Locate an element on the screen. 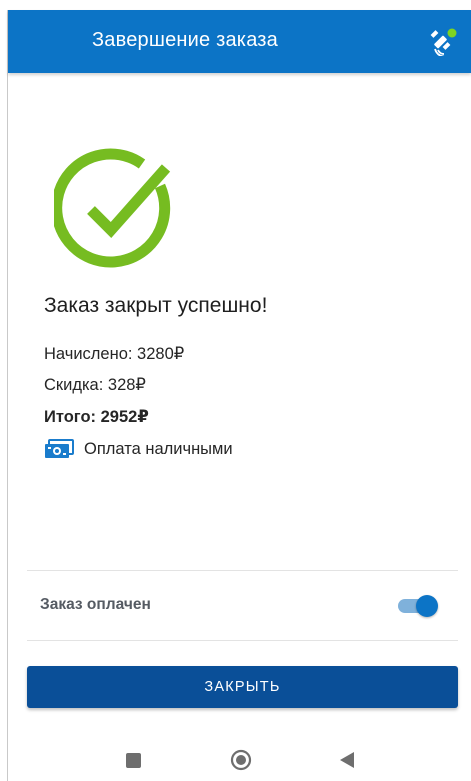 The width and height of the screenshot is (471, 781). system-navigation-bar is located at coordinates (239, 760).